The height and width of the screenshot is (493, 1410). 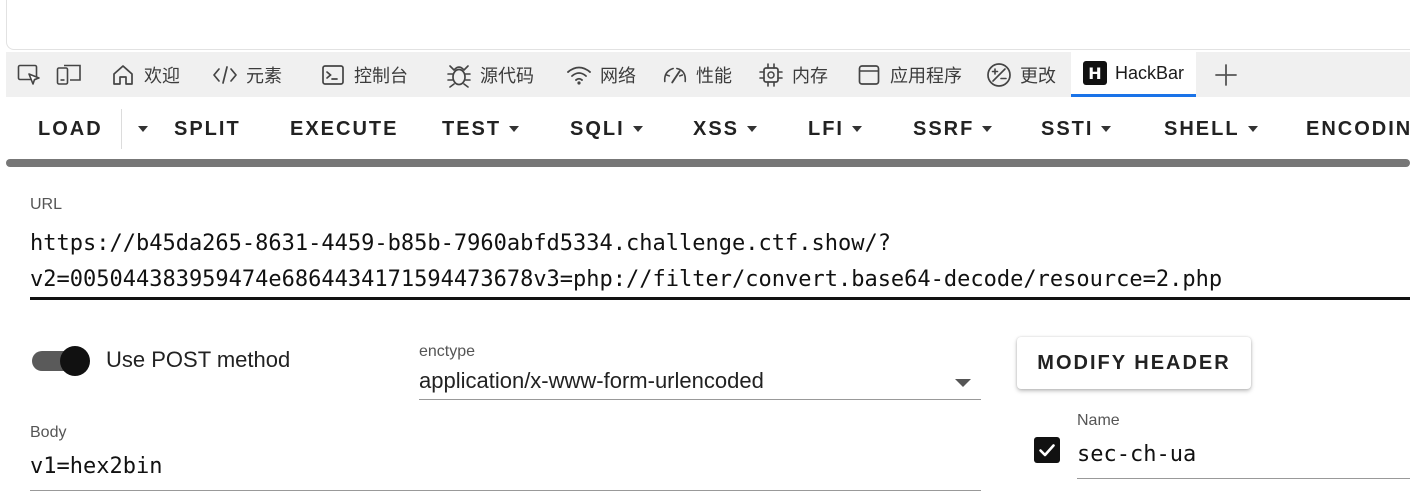 What do you see at coordinates (810, 75) in the screenshot?
I see `tab-label: 内存` at bounding box center [810, 75].